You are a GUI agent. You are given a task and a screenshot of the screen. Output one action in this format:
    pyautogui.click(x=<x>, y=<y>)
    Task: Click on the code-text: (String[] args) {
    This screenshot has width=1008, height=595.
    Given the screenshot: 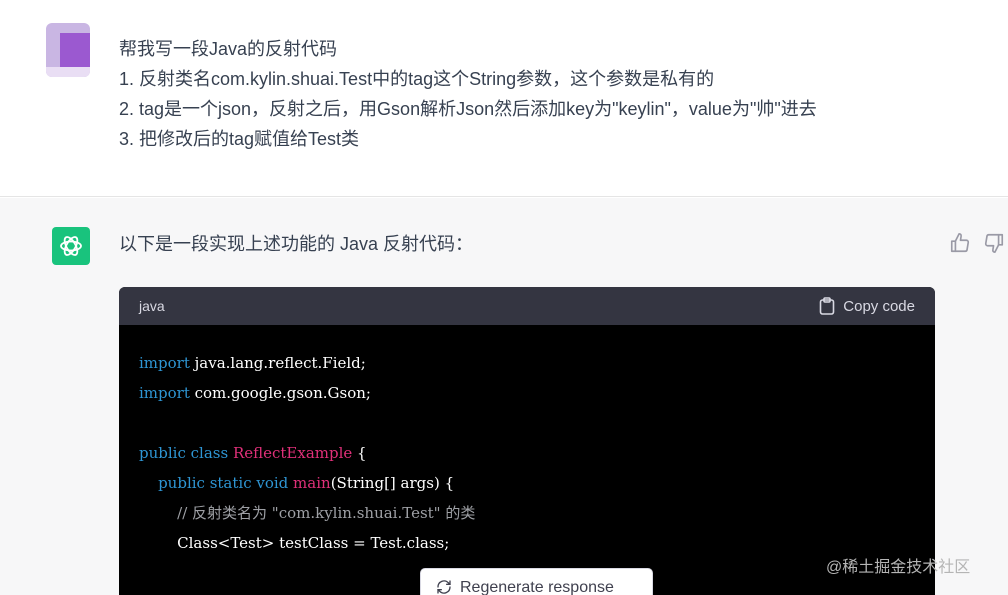 What is the action you would take?
    pyautogui.click(x=392, y=483)
    